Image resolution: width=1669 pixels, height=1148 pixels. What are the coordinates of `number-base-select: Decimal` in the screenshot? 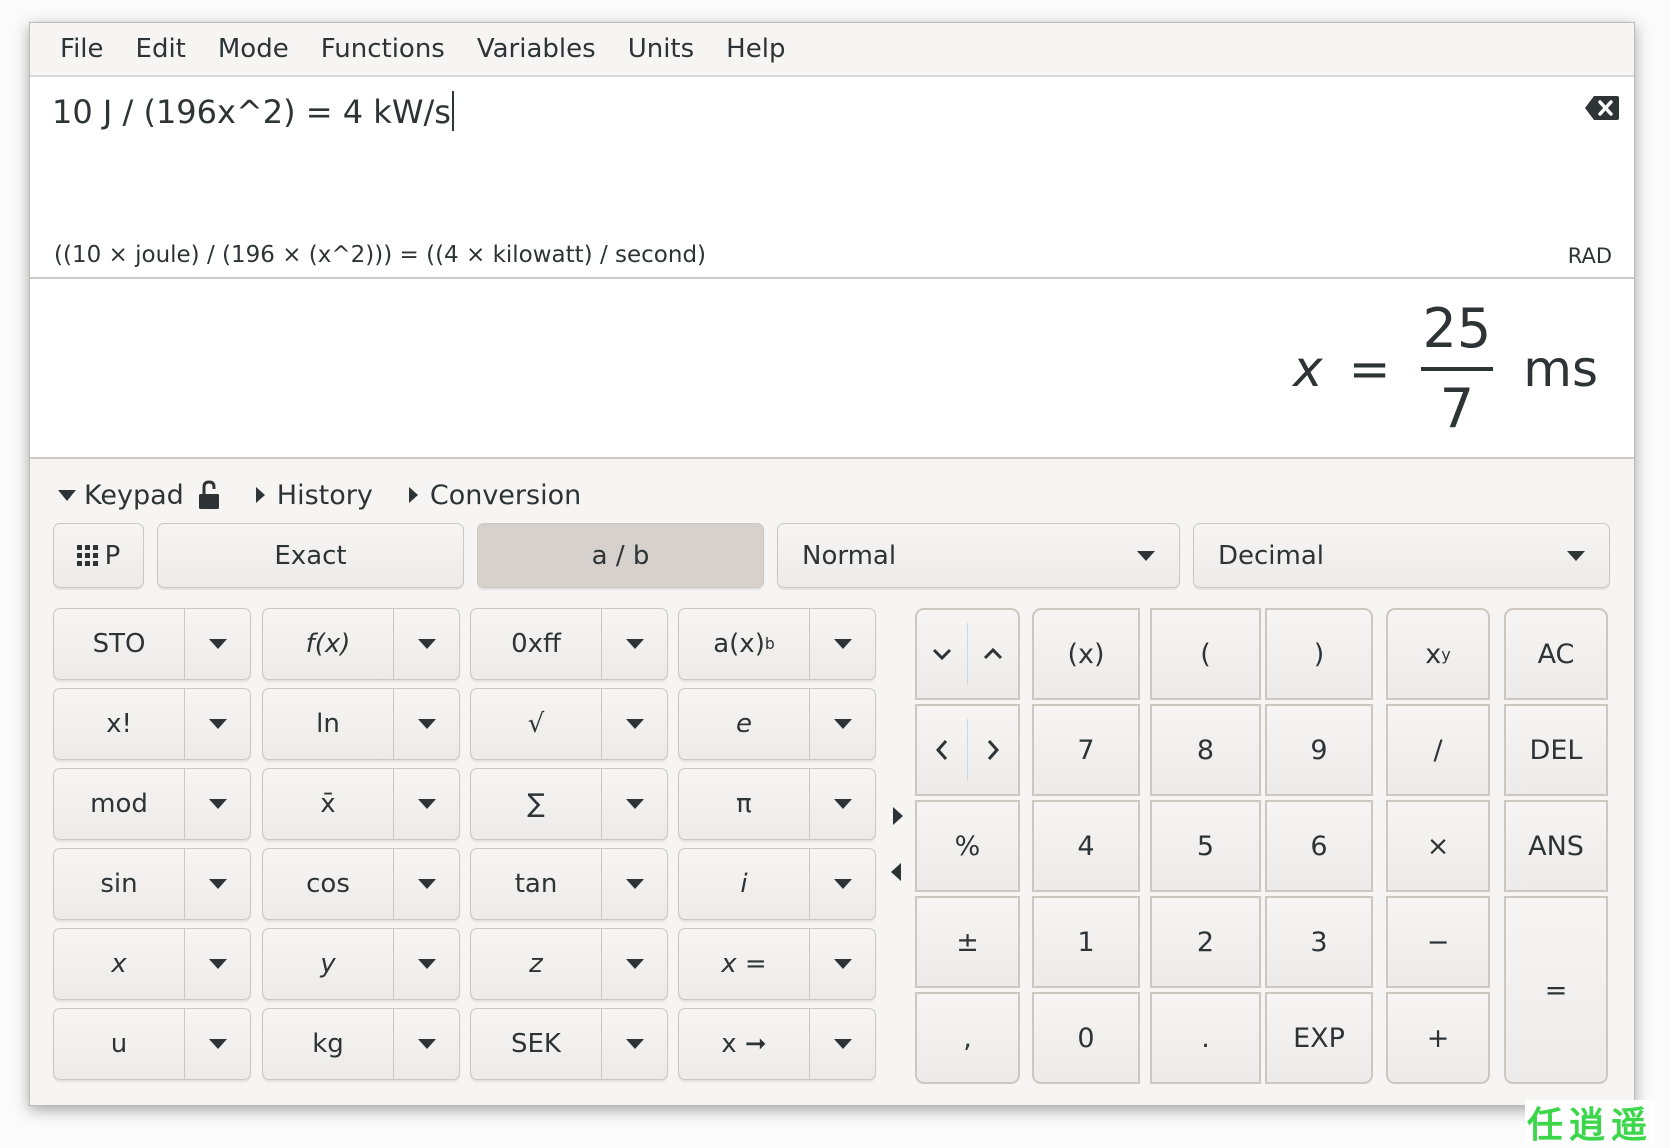 It's located at (1401, 555).